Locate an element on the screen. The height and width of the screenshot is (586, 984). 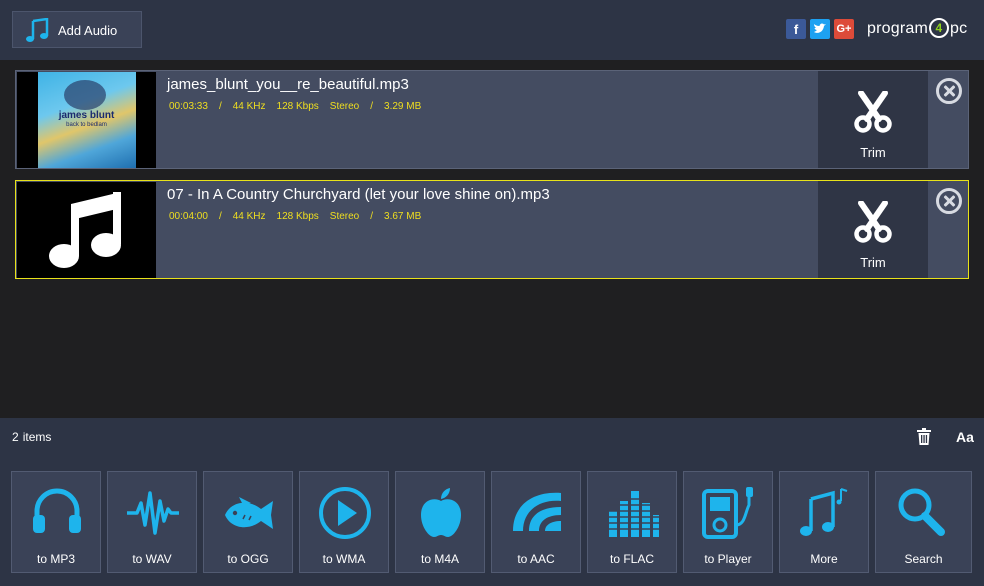
to-player-button: to Player is located at coordinates (728, 522).